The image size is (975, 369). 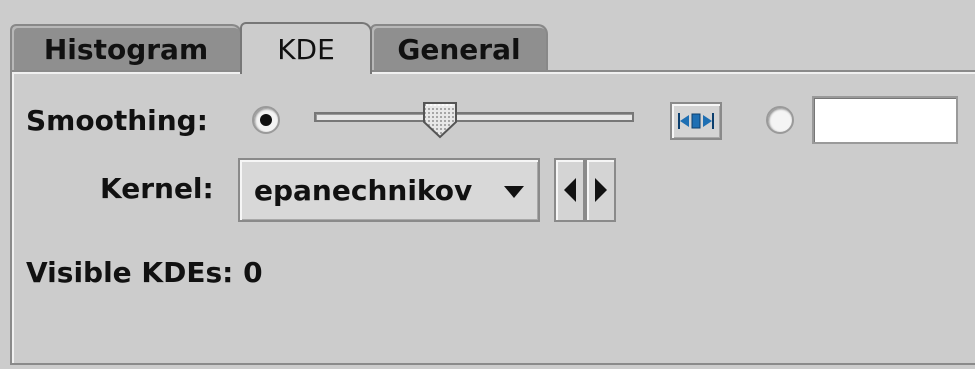 I want to click on radio-selected-dot, so click(x=266, y=120).